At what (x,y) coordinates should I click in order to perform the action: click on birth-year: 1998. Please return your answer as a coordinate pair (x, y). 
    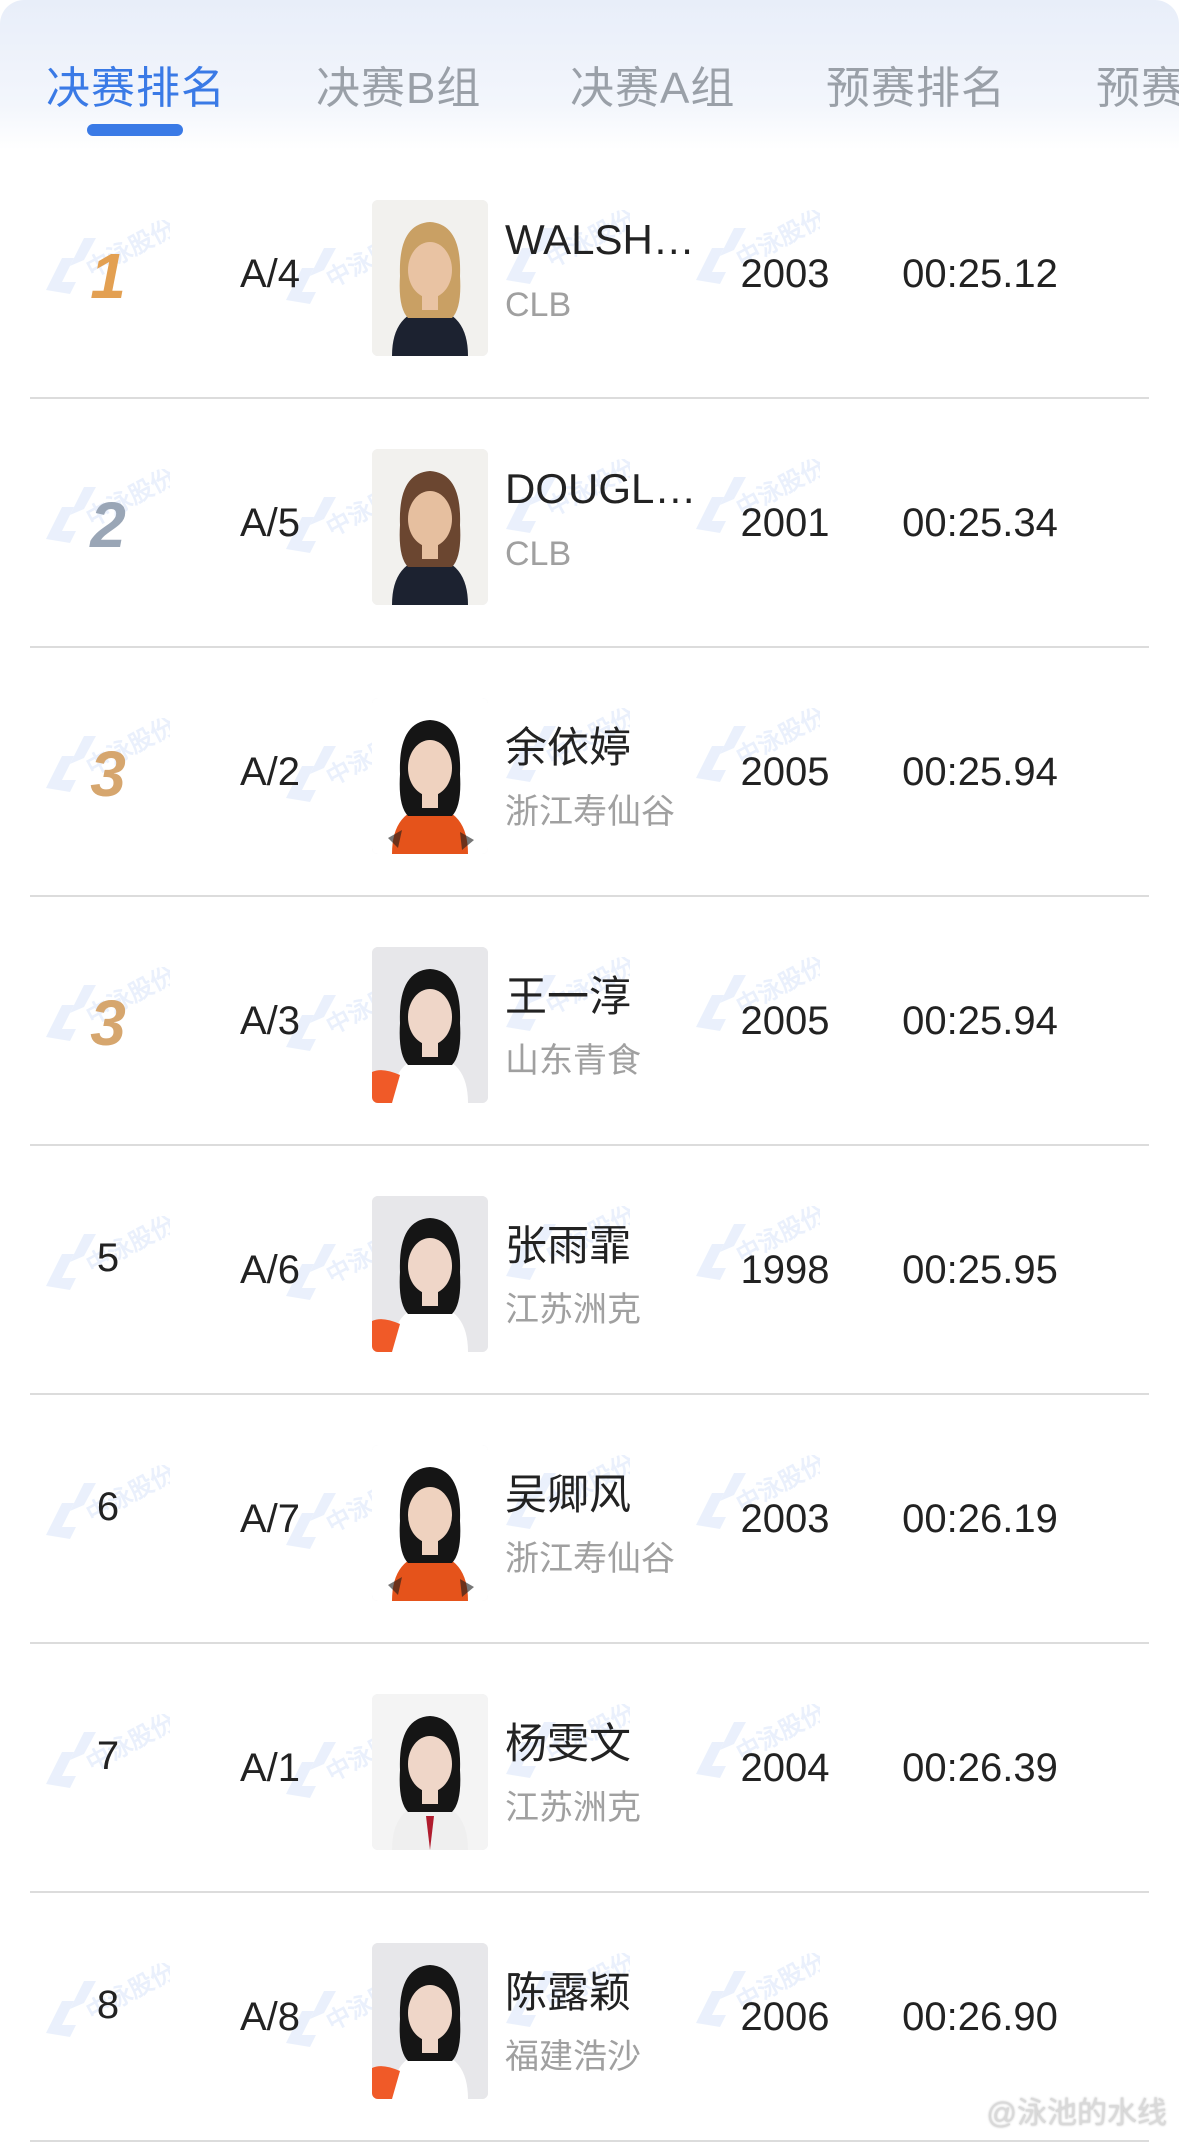
    Looking at the image, I should click on (785, 1270).